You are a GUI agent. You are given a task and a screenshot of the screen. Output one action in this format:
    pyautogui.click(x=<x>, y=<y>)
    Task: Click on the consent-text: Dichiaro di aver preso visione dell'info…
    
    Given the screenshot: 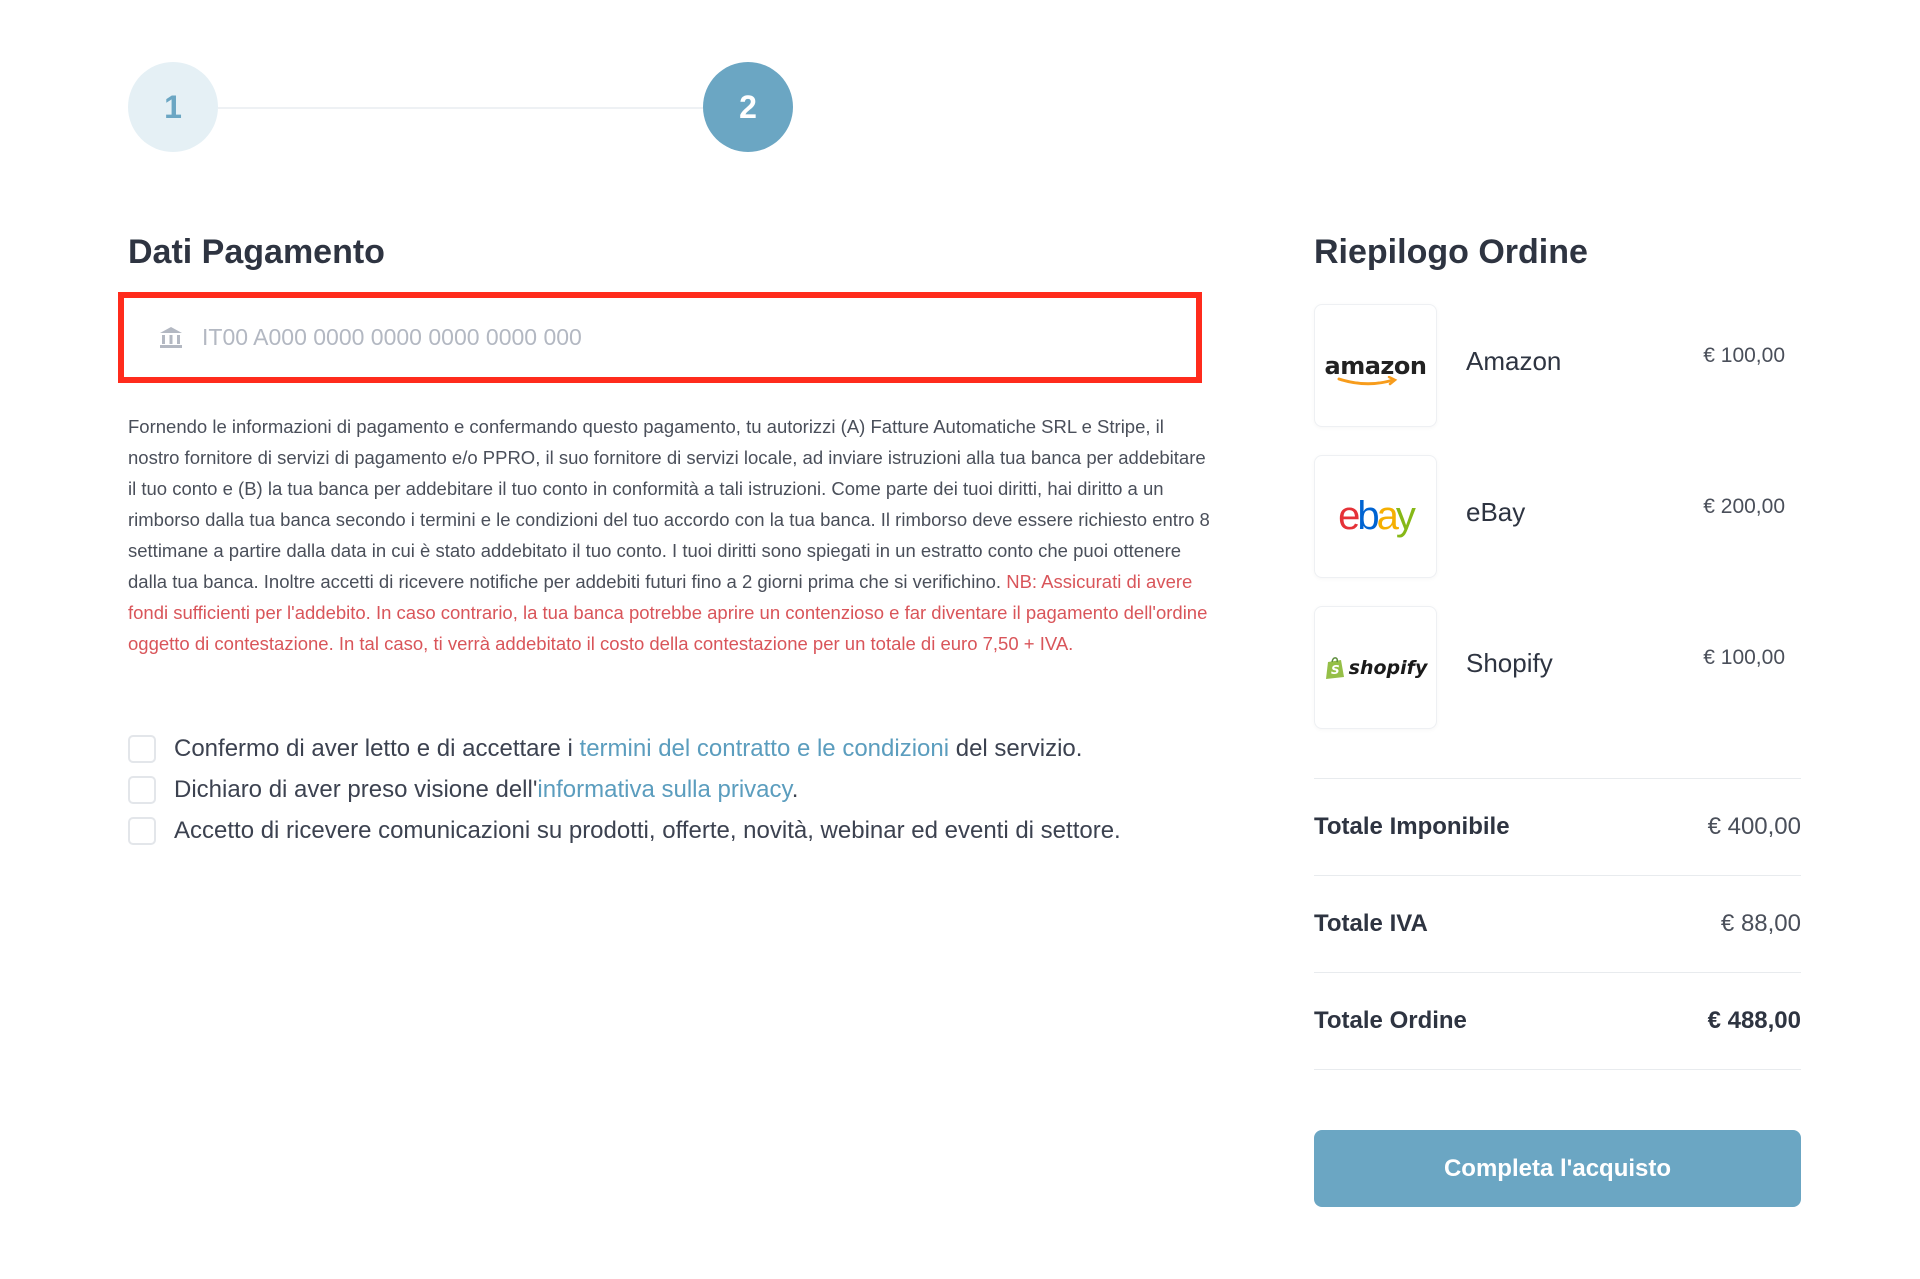 What is the action you would take?
    pyautogui.click(x=486, y=789)
    